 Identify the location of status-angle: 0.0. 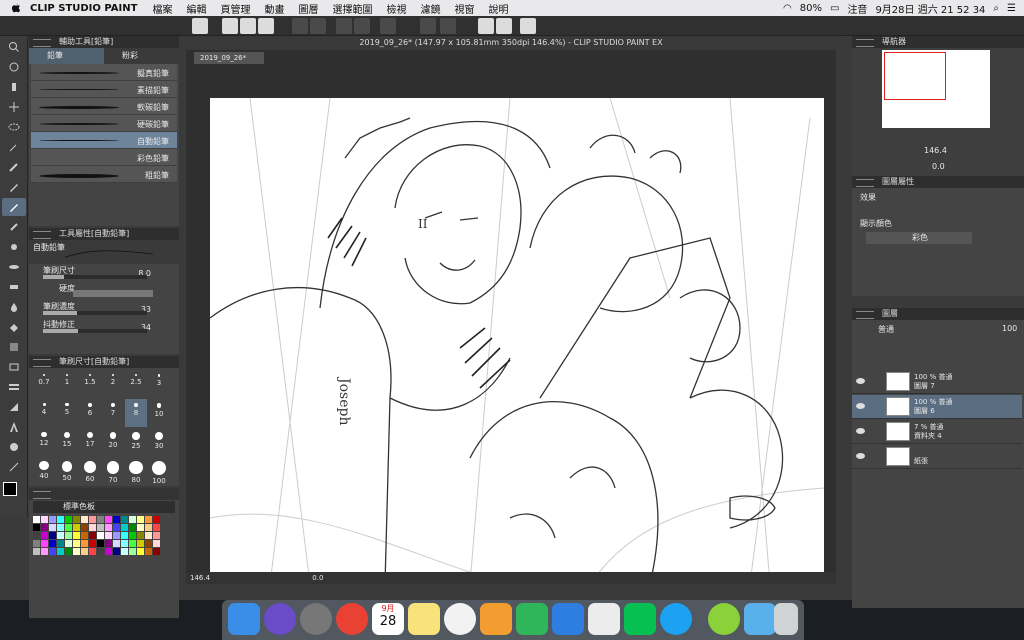
(317, 578).